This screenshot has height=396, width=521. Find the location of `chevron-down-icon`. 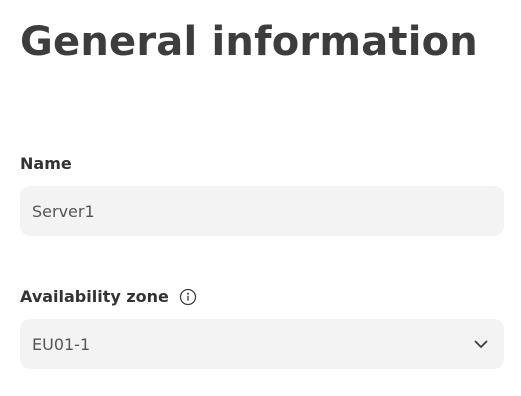

chevron-down-icon is located at coordinates (481, 344).